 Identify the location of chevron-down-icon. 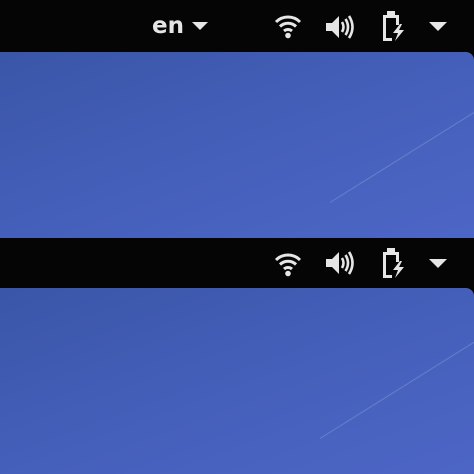
(199, 26).